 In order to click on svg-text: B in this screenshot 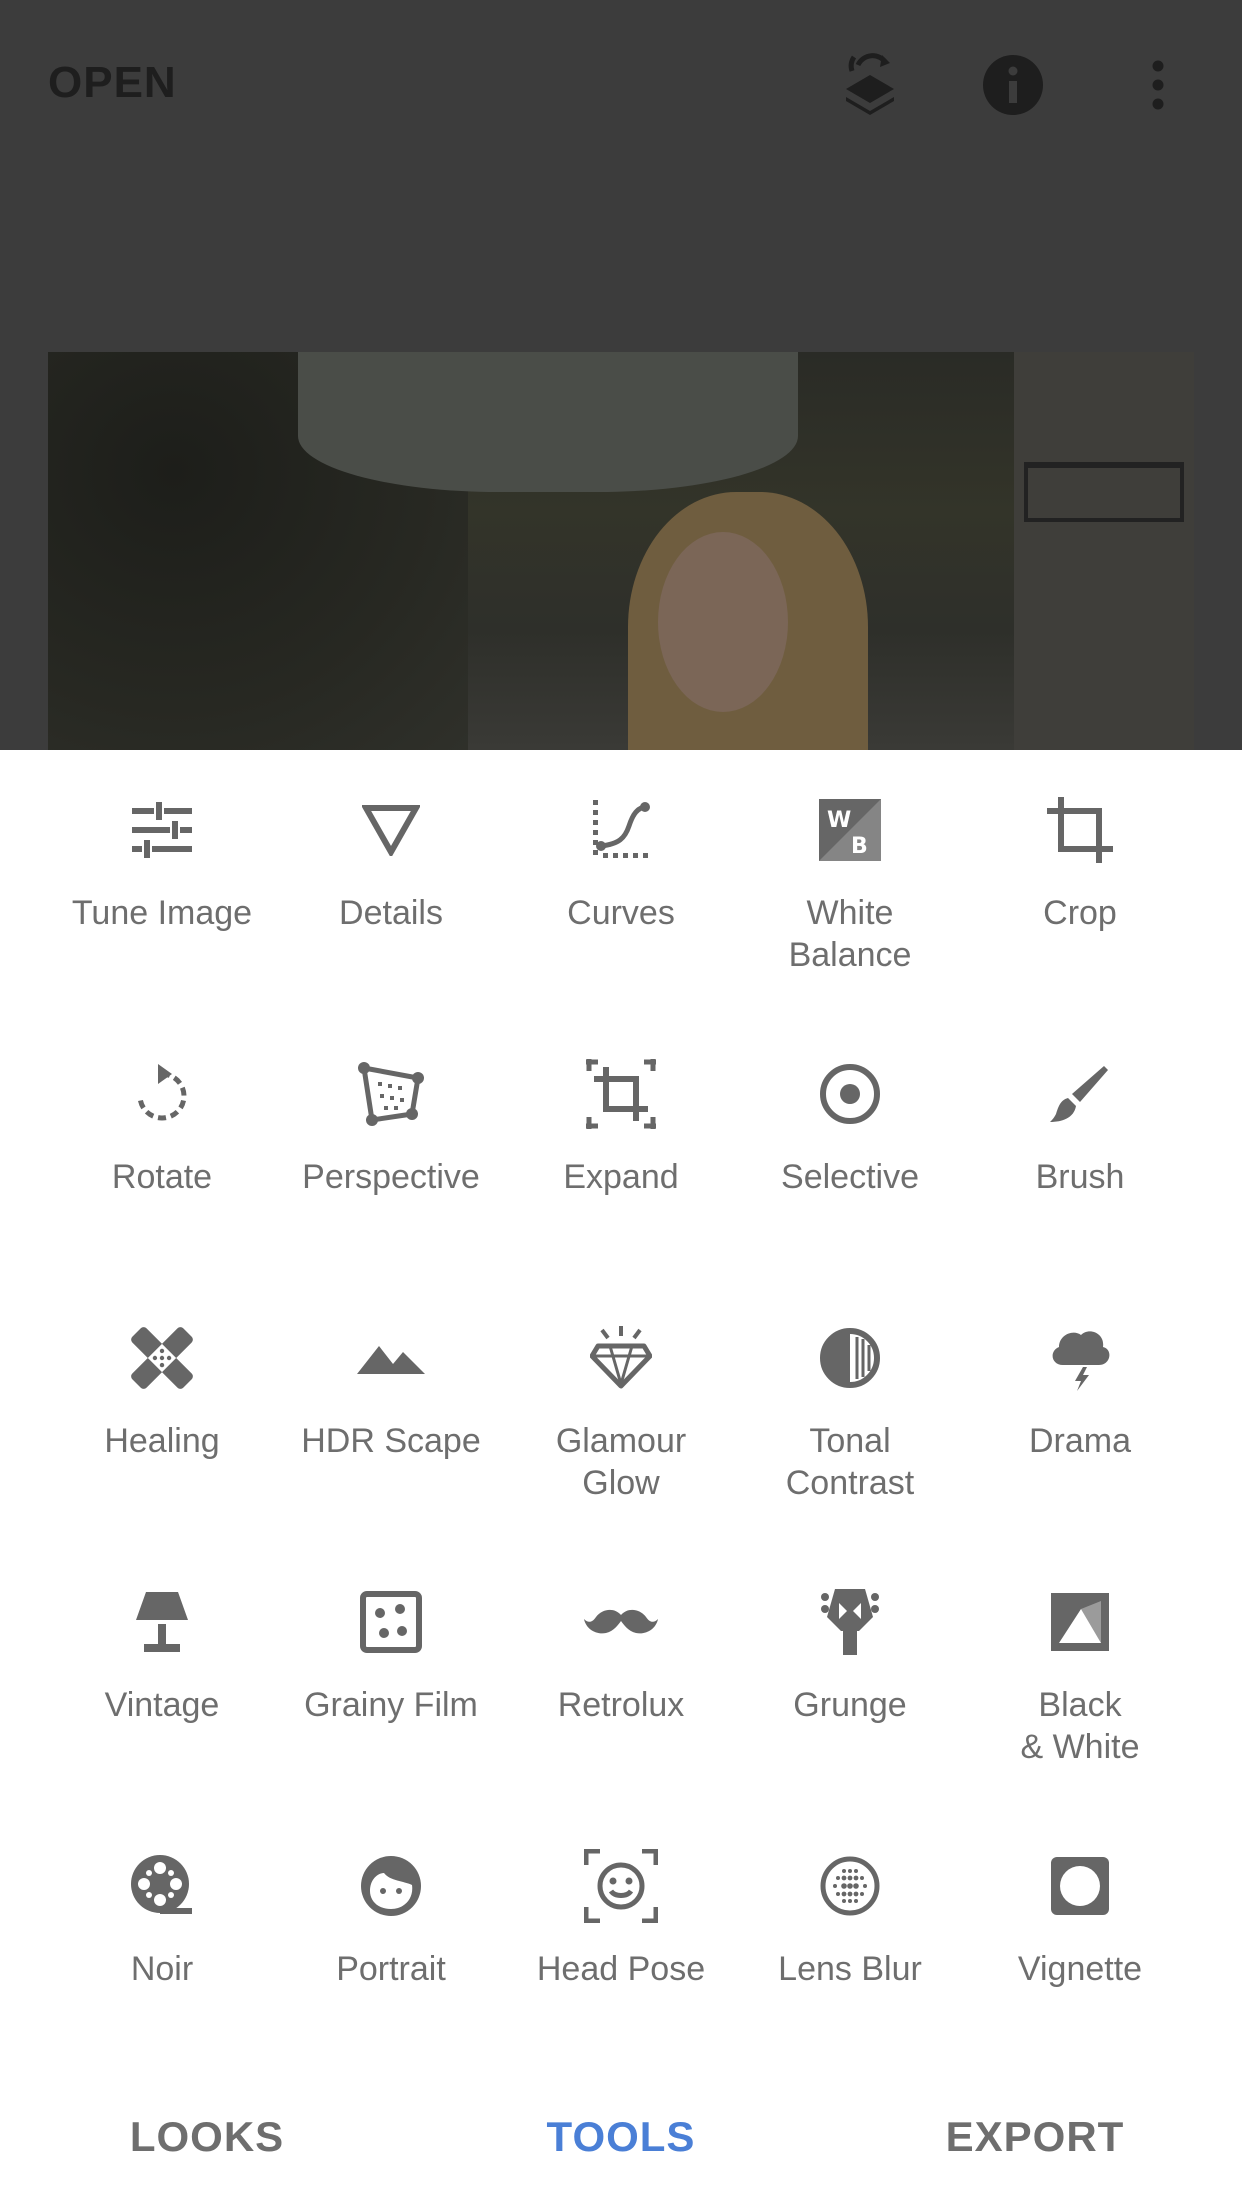, I will do `click(859, 846)`.